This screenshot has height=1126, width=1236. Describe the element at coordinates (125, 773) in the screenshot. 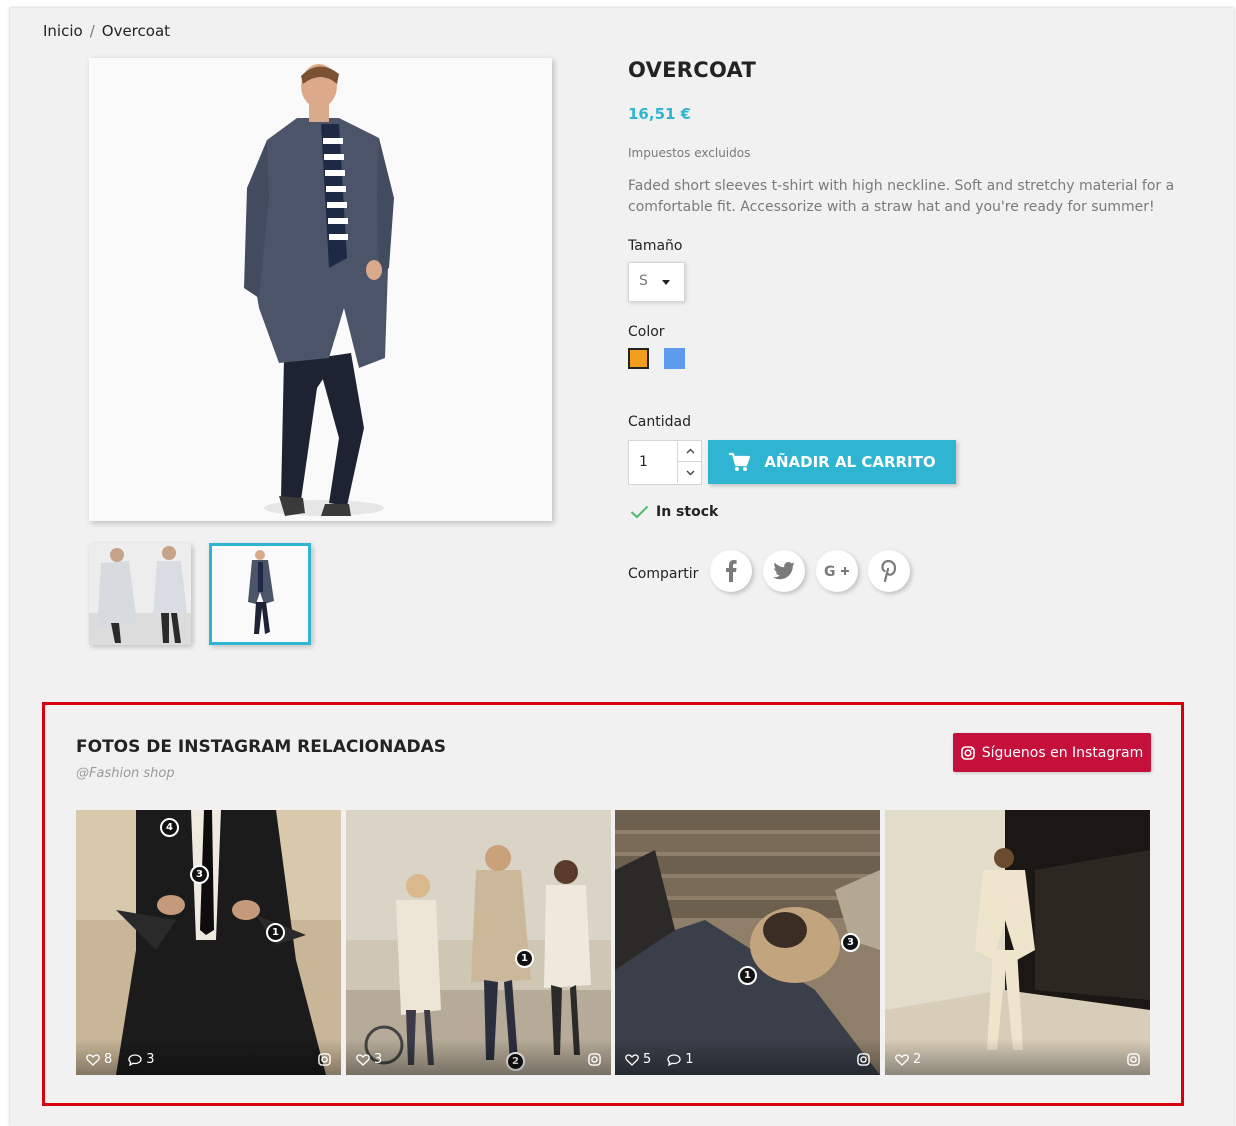

I see `instagram-account-name: @Fashion shop` at that location.